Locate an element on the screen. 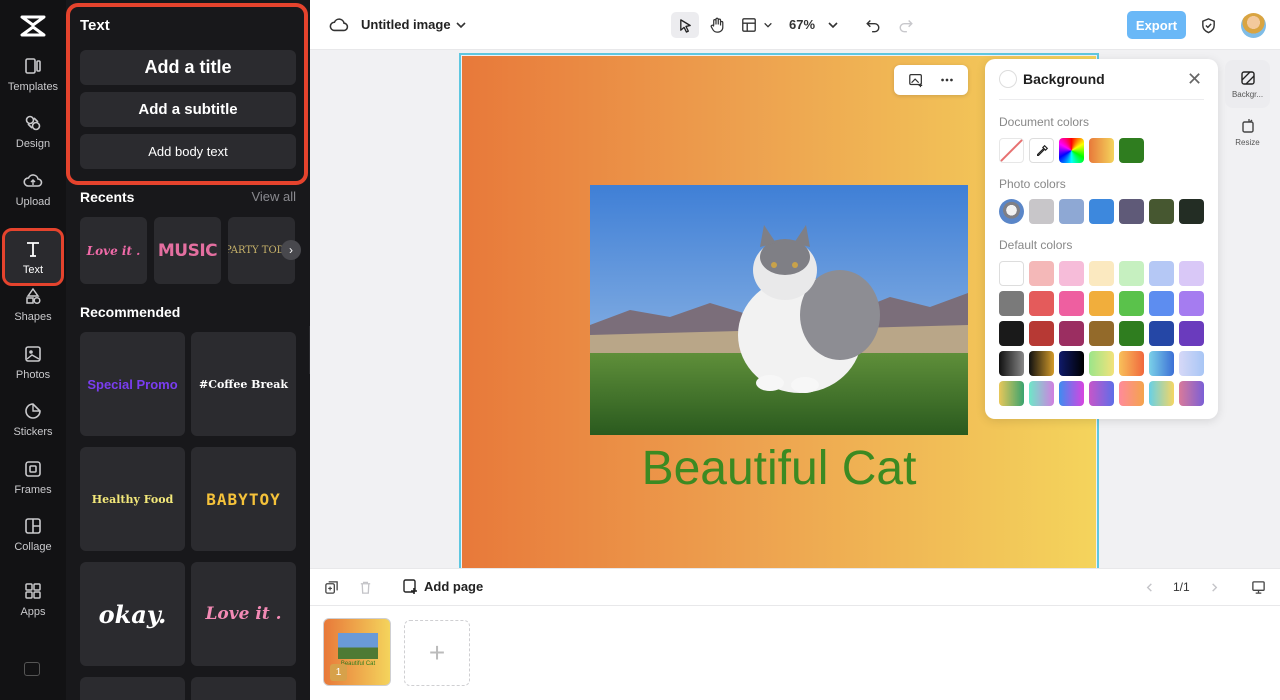  shield-check-icon is located at coordinates (1208, 25).